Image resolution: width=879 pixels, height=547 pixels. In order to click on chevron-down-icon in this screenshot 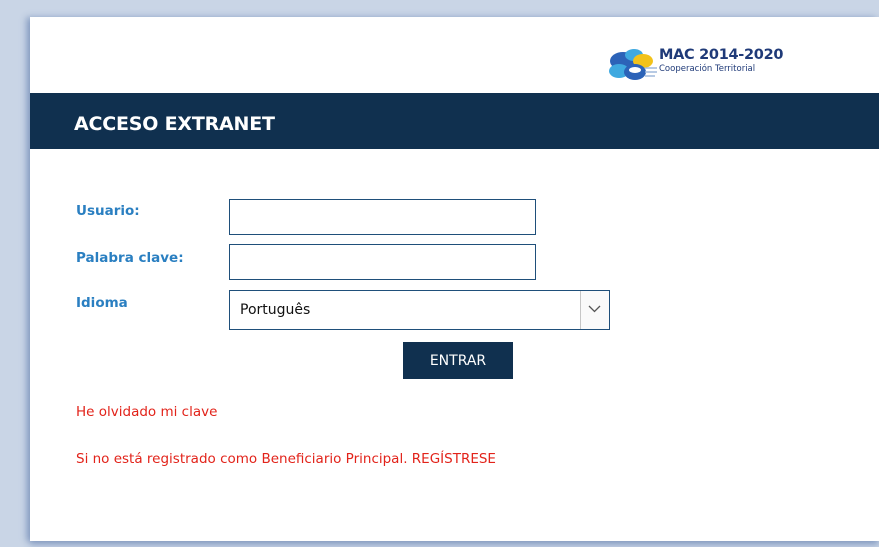, I will do `click(594, 309)`.